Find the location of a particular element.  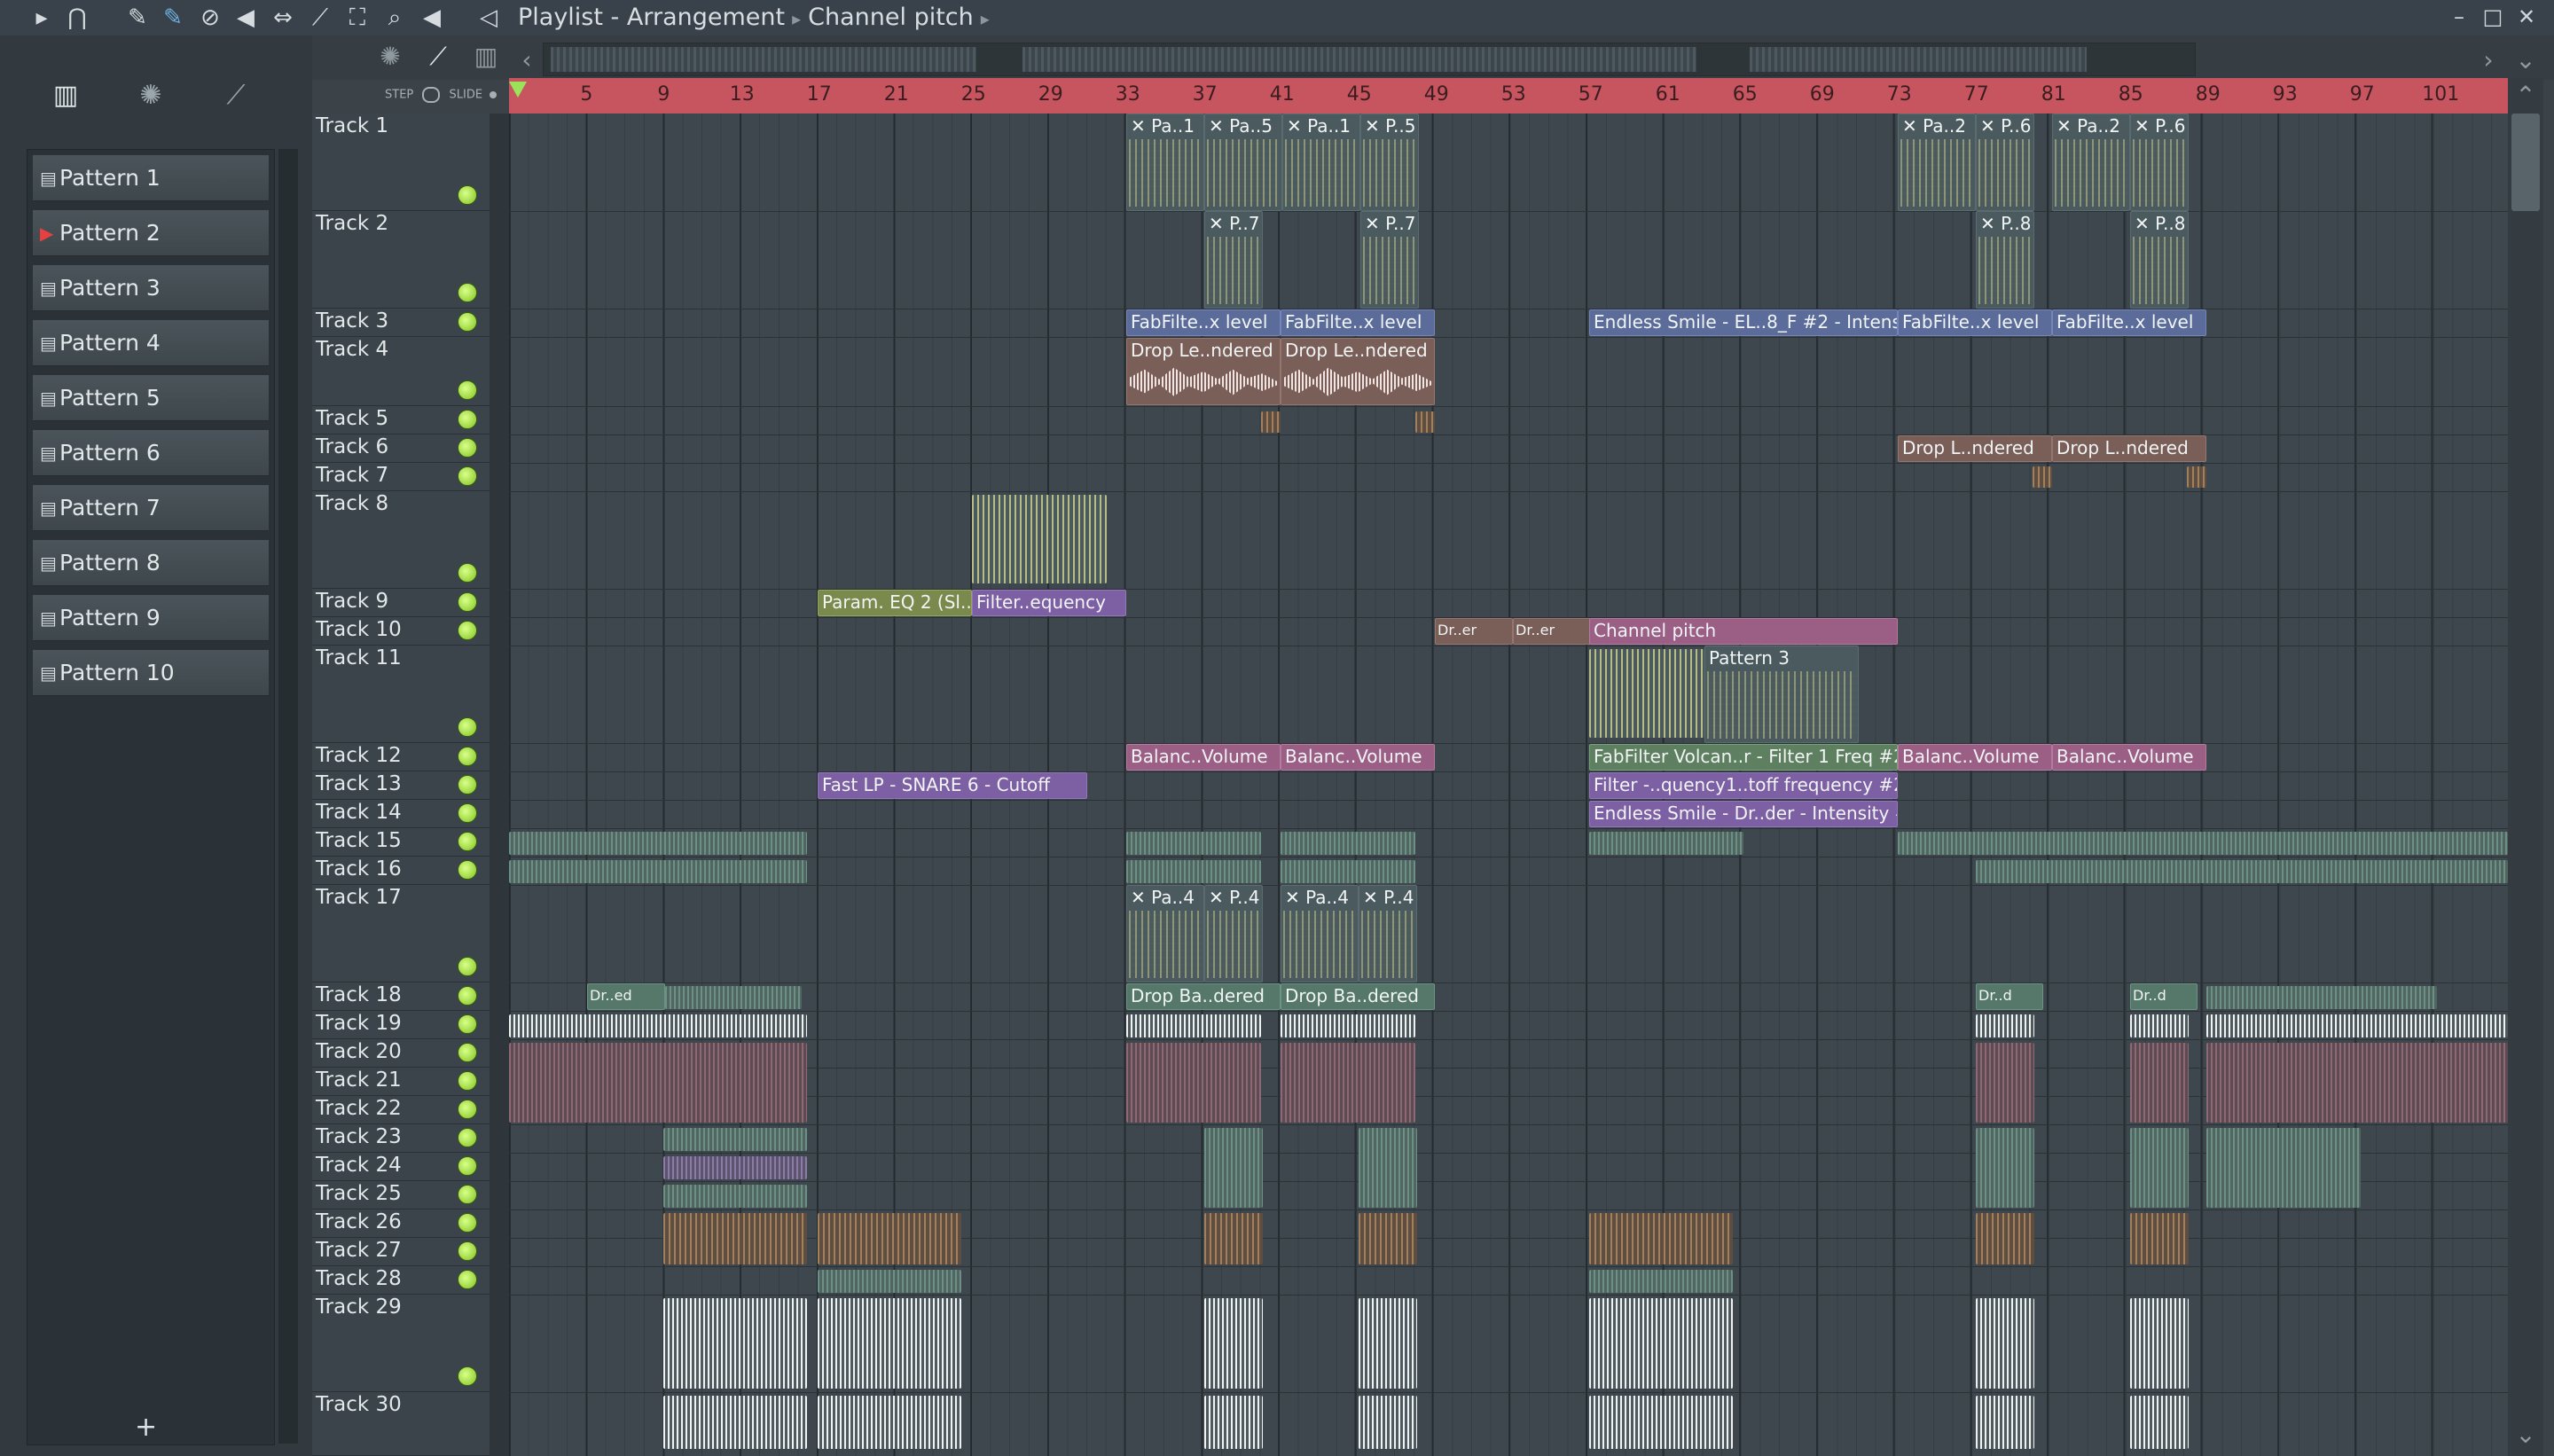

slip-icon: ⇔ is located at coordinates (283, 17).